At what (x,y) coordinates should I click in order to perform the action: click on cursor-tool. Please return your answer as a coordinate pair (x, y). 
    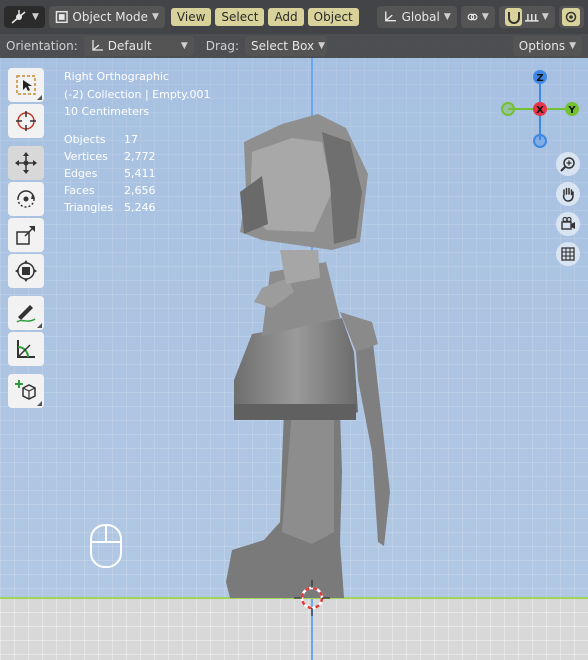
    Looking at the image, I should click on (26, 121).